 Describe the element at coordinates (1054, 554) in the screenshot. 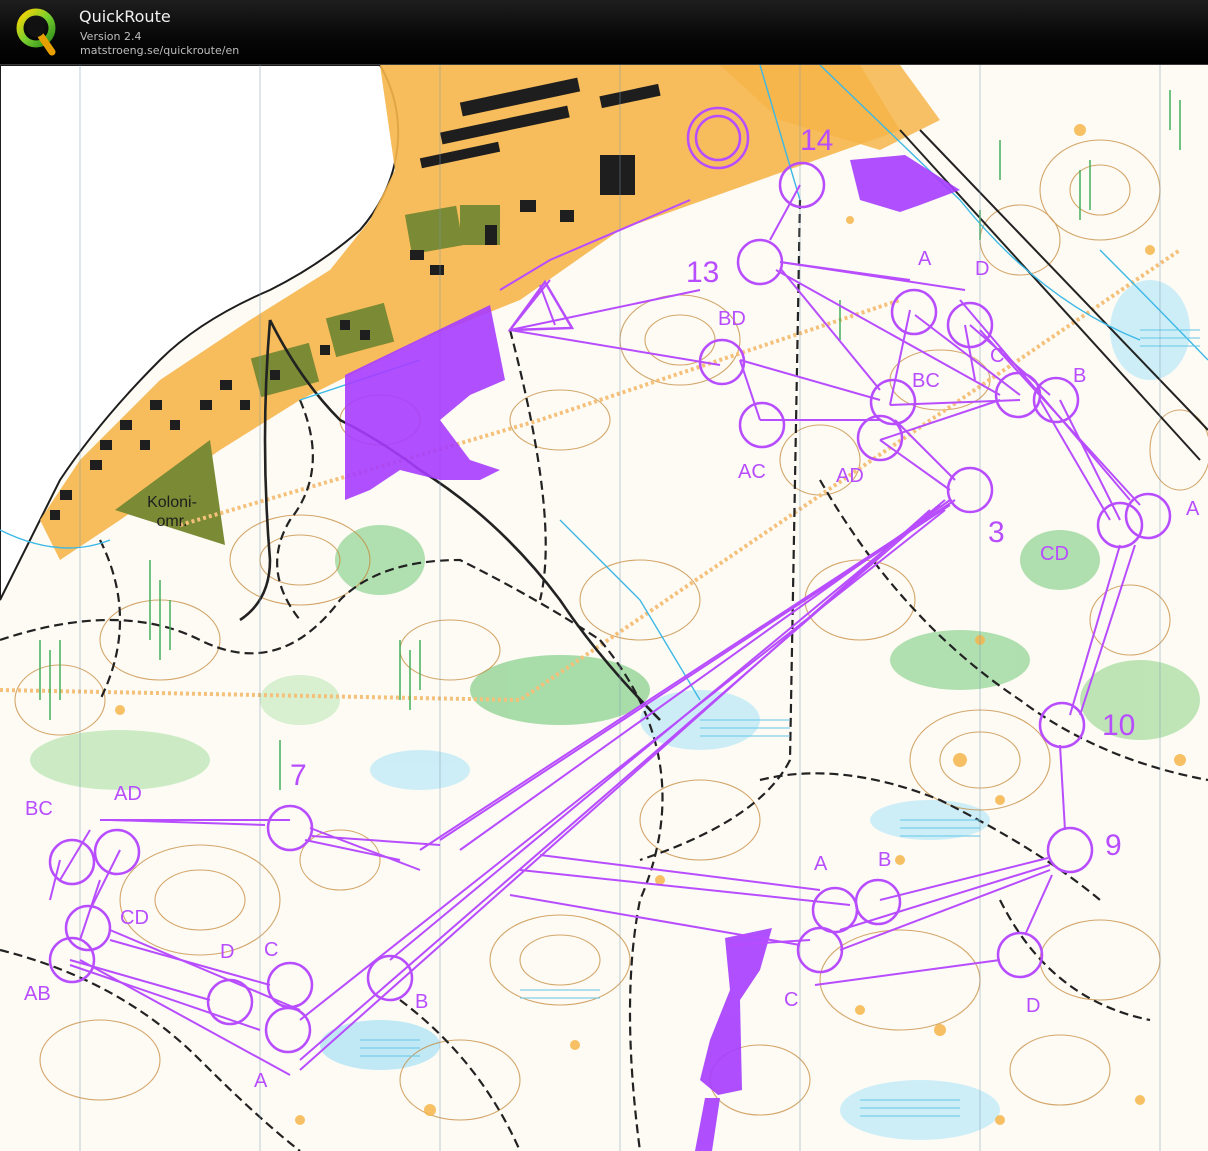

I see `fork-label-cd-right: CD` at that location.